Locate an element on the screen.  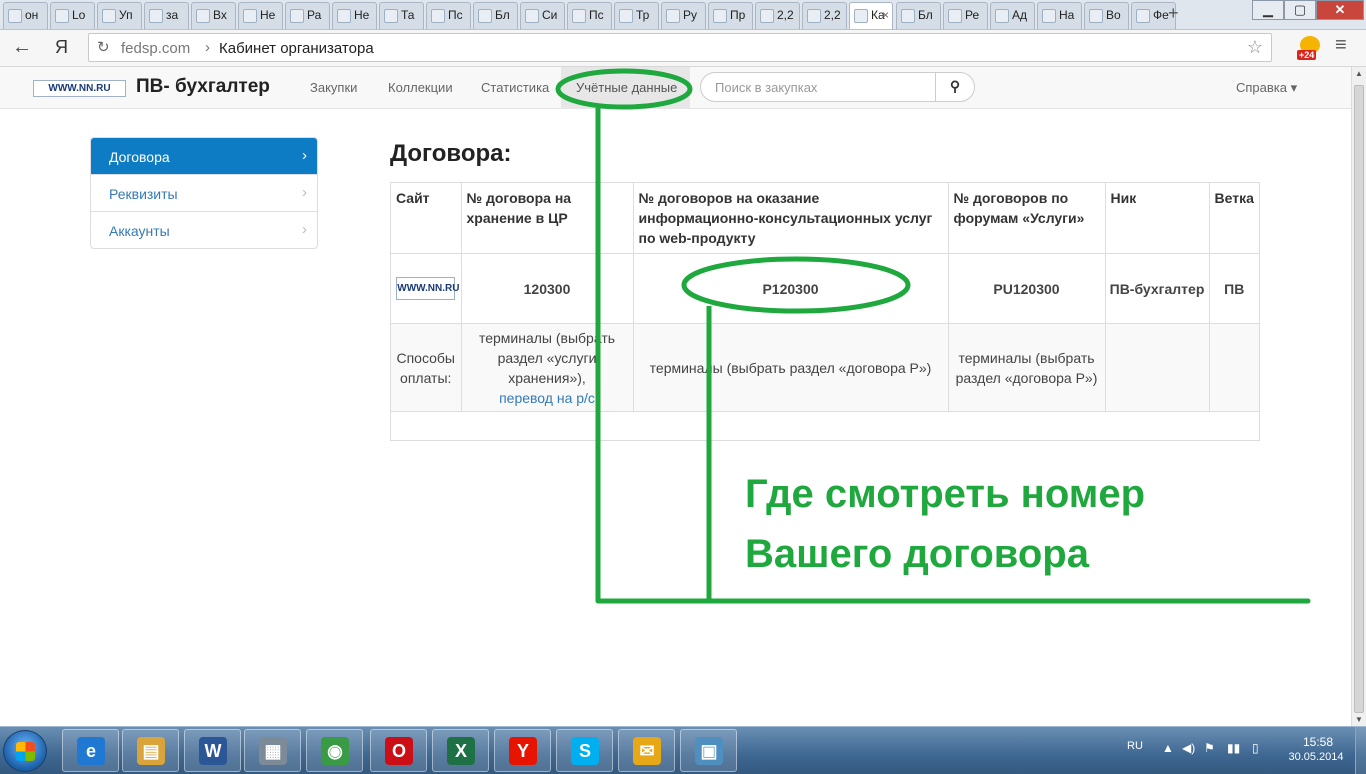
taskbar-app-button: Y is located at coordinates (522, 750).